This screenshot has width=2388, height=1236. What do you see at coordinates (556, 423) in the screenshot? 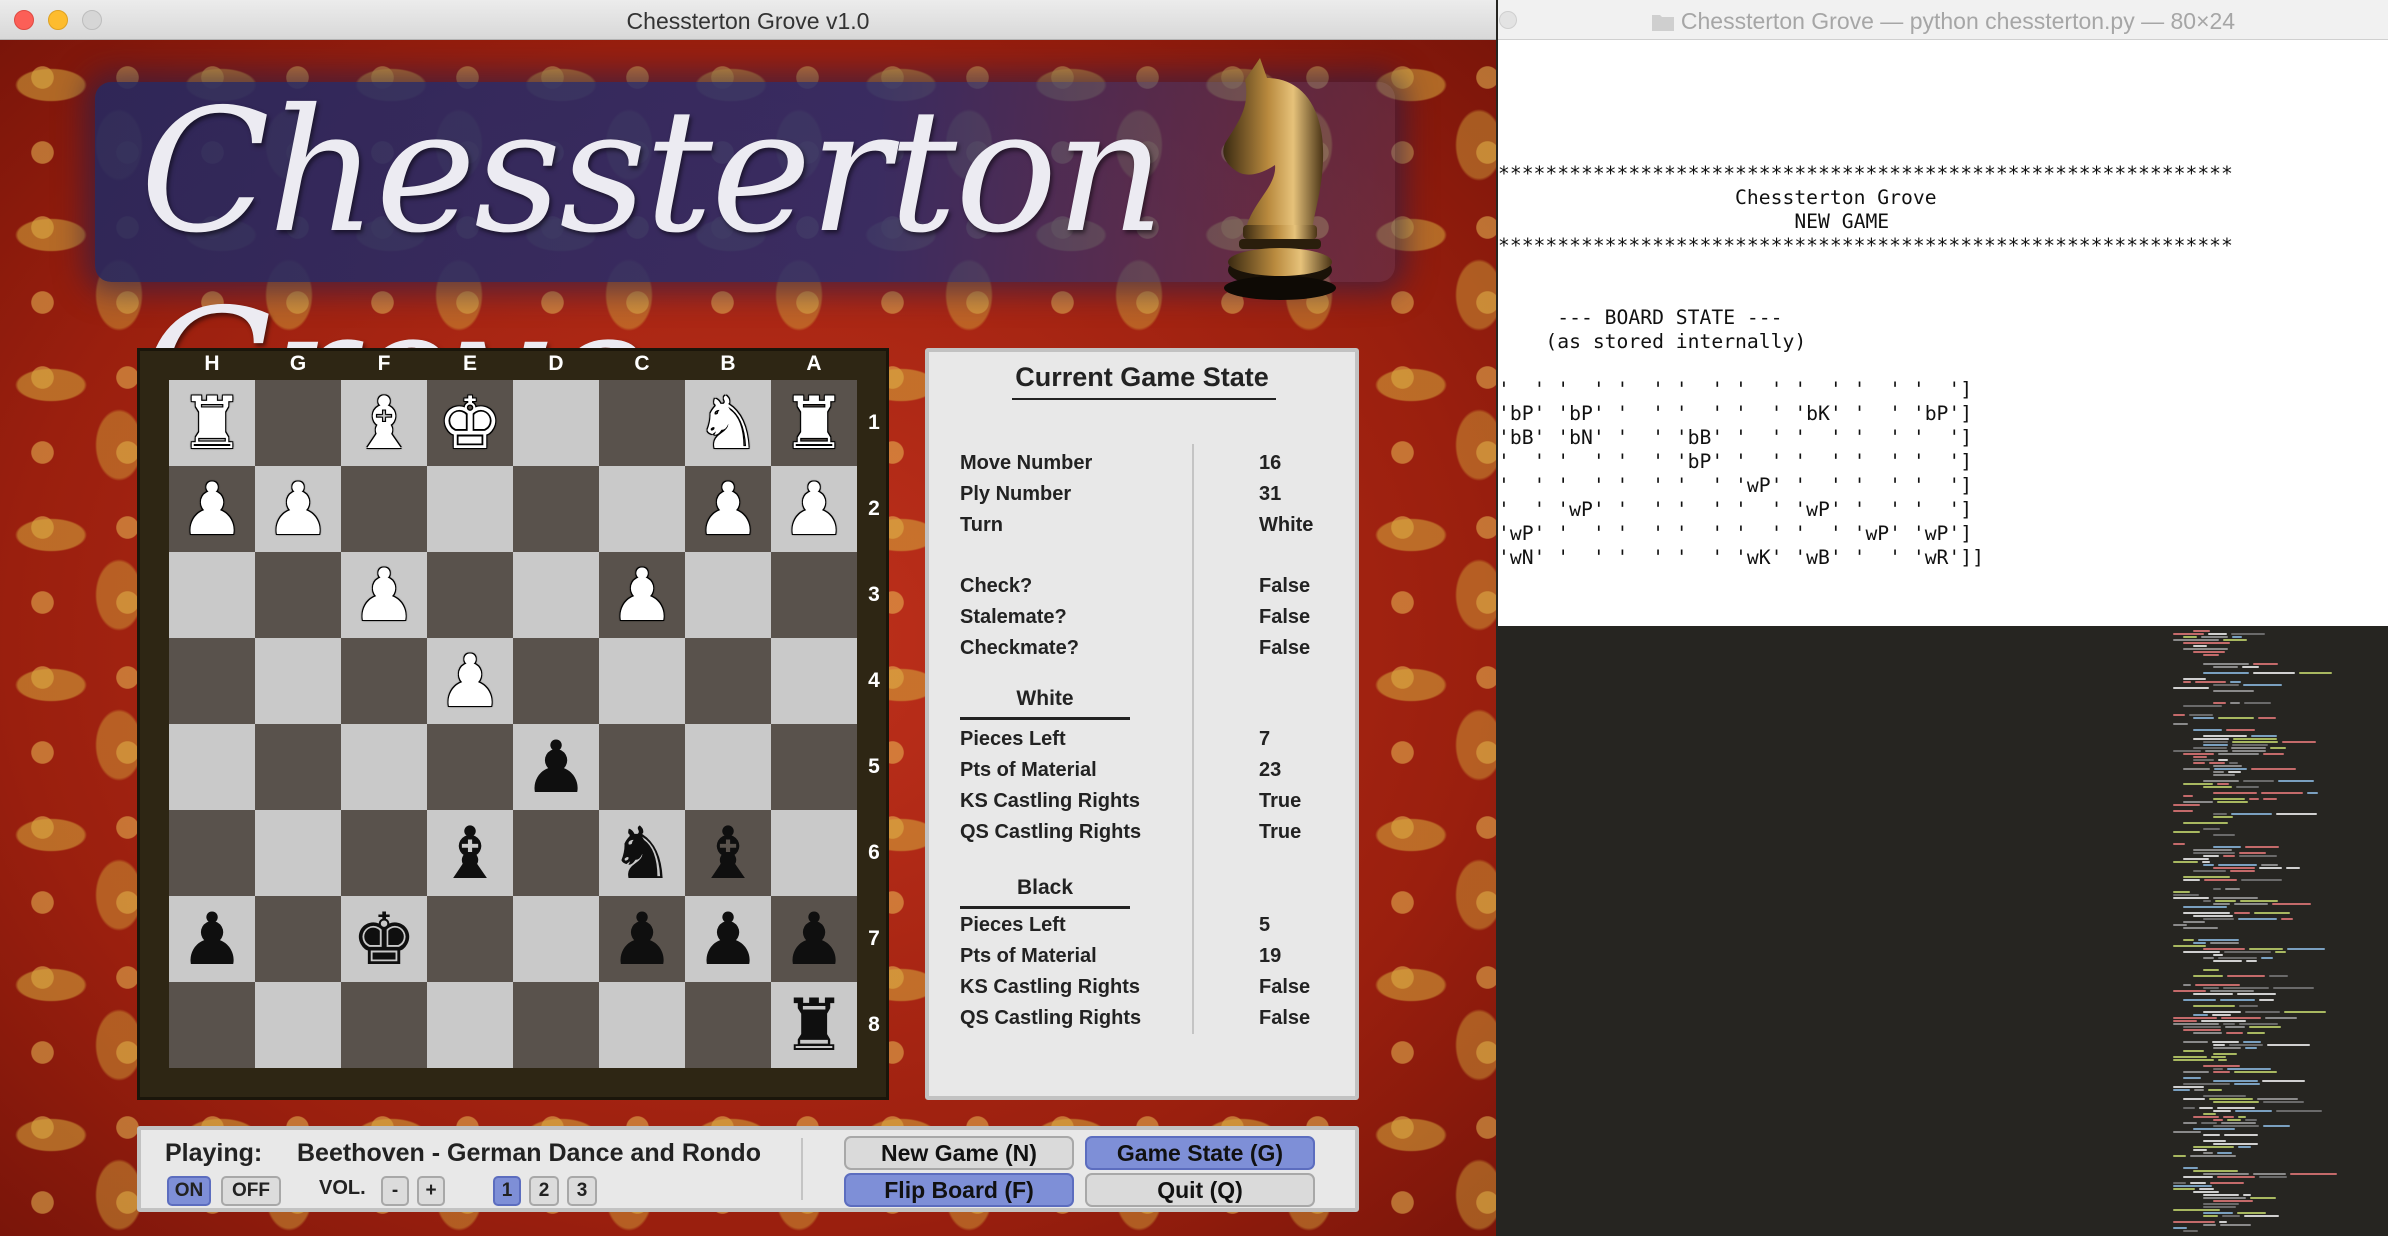
I see `board-square-d1` at bounding box center [556, 423].